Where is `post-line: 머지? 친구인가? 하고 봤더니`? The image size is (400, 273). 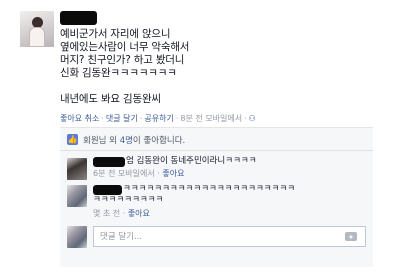
post-line: 머지? 친구인가? 하고 봤더니 is located at coordinates (122, 60).